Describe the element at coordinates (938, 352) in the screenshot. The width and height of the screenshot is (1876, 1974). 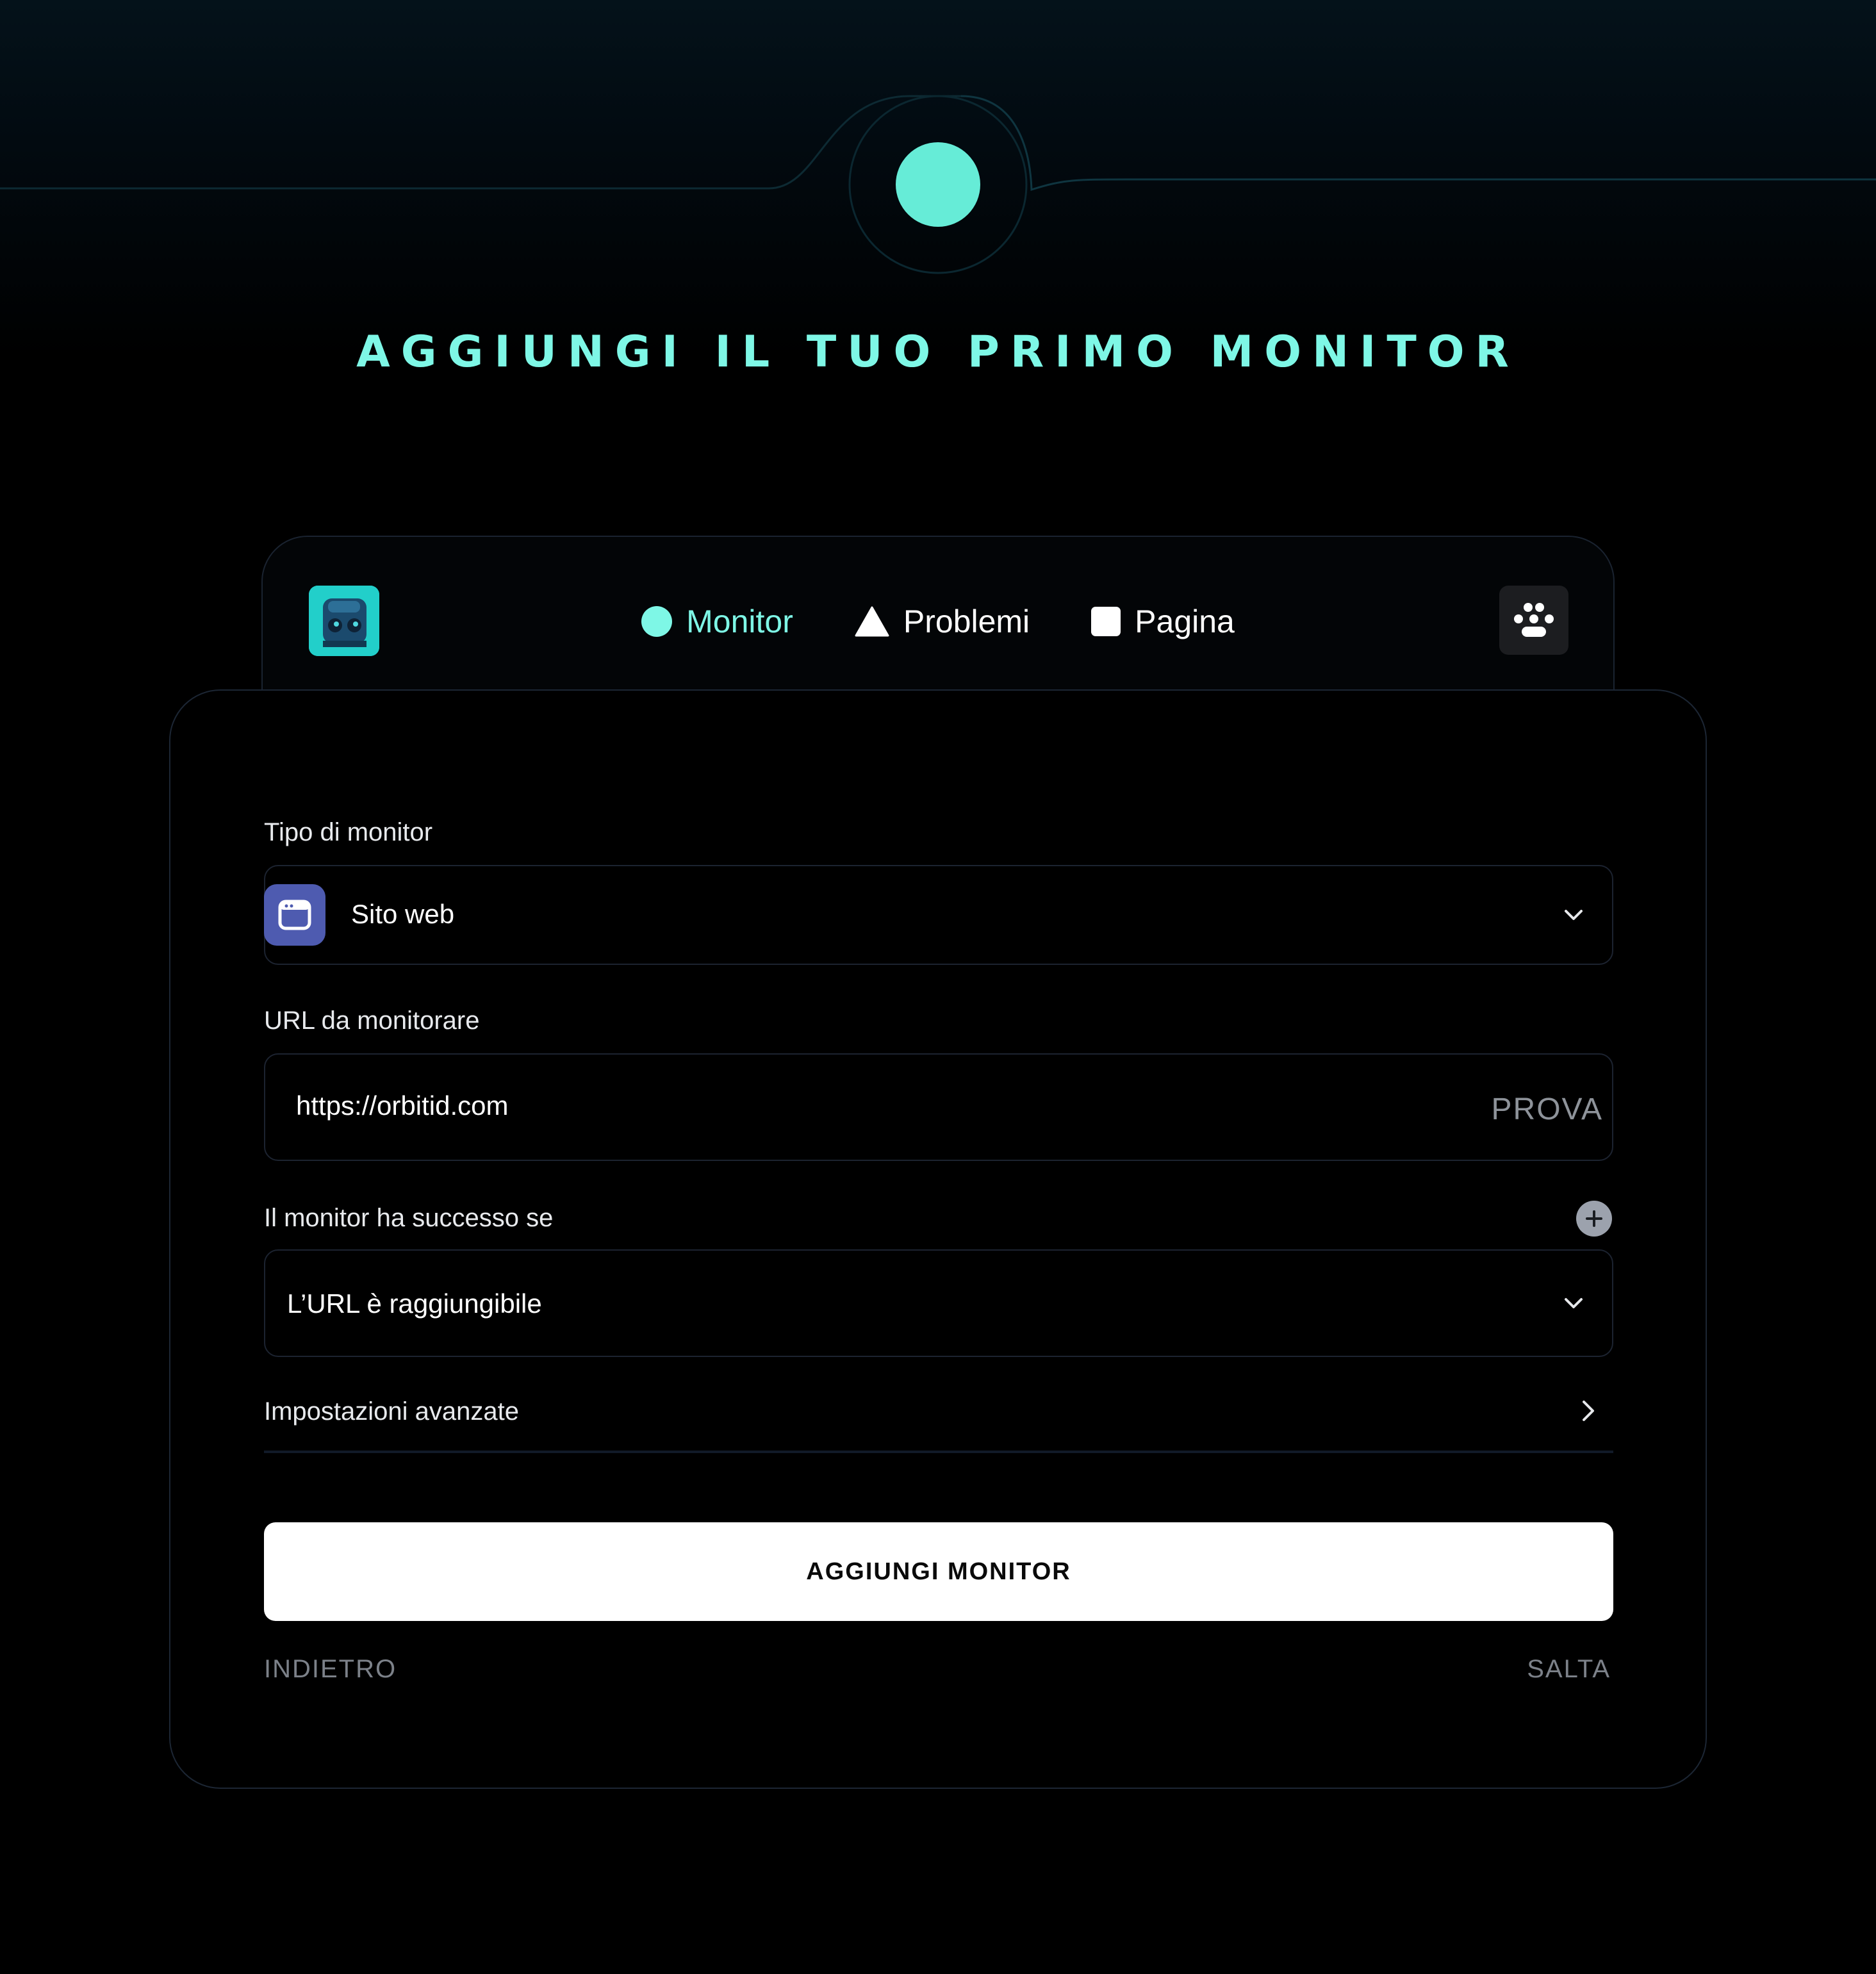
I see `page-title: AGGIUNGI IL TUO PRIMO MONITOR` at that location.